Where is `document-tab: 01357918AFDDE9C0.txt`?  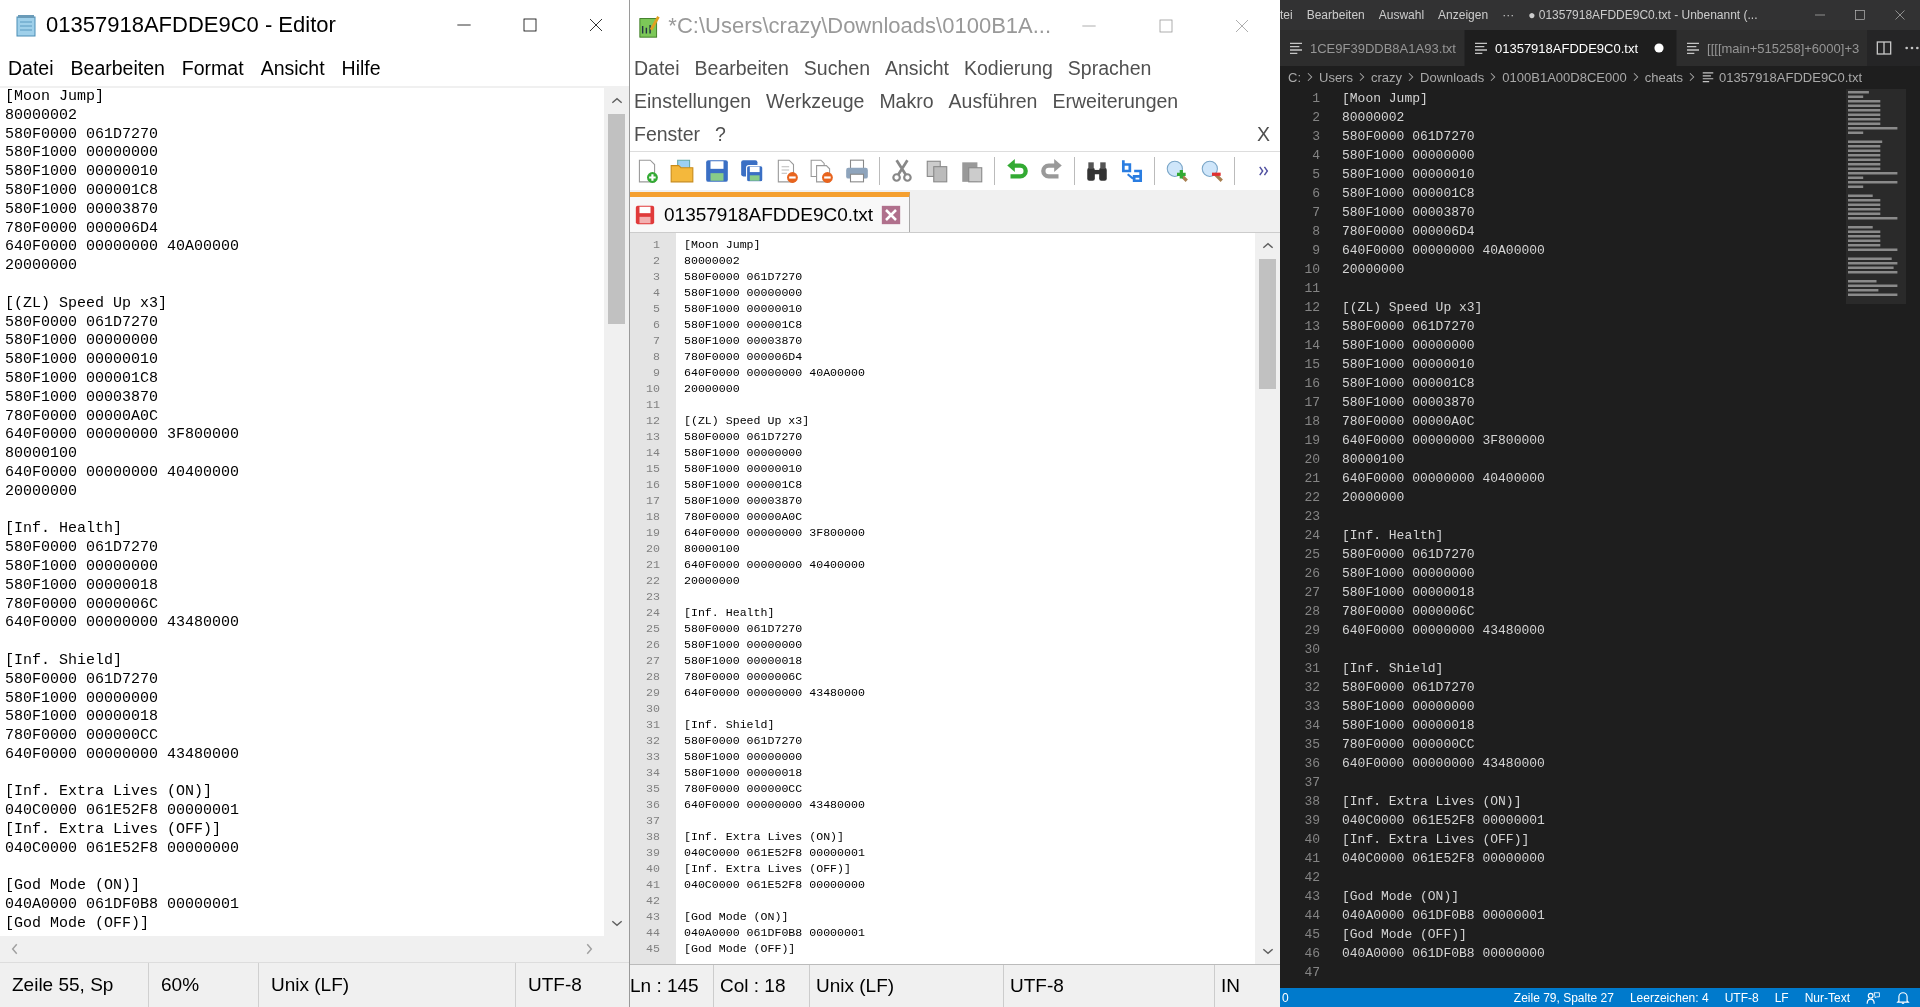
document-tab: 01357918AFDDE9C0.txt is located at coordinates (770, 212).